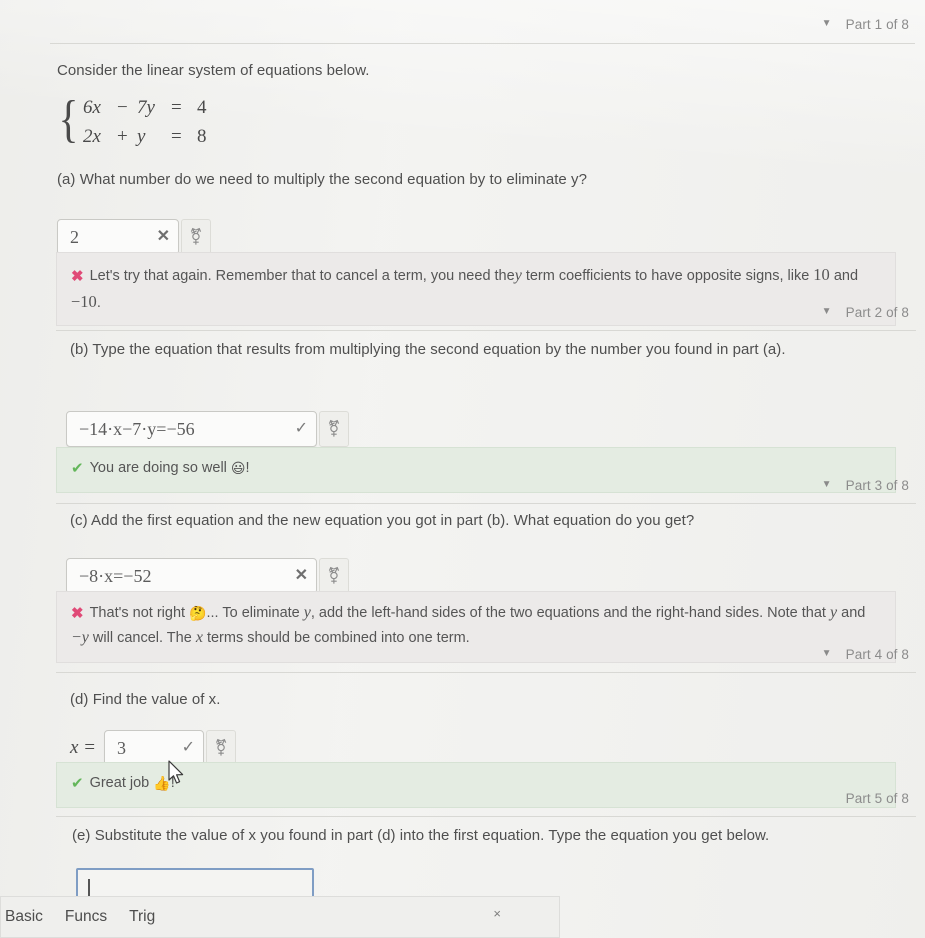 The width and height of the screenshot is (925, 938). Describe the element at coordinates (201, 107) in the screenshot. I see `eq1-rhs: 4` at that location.